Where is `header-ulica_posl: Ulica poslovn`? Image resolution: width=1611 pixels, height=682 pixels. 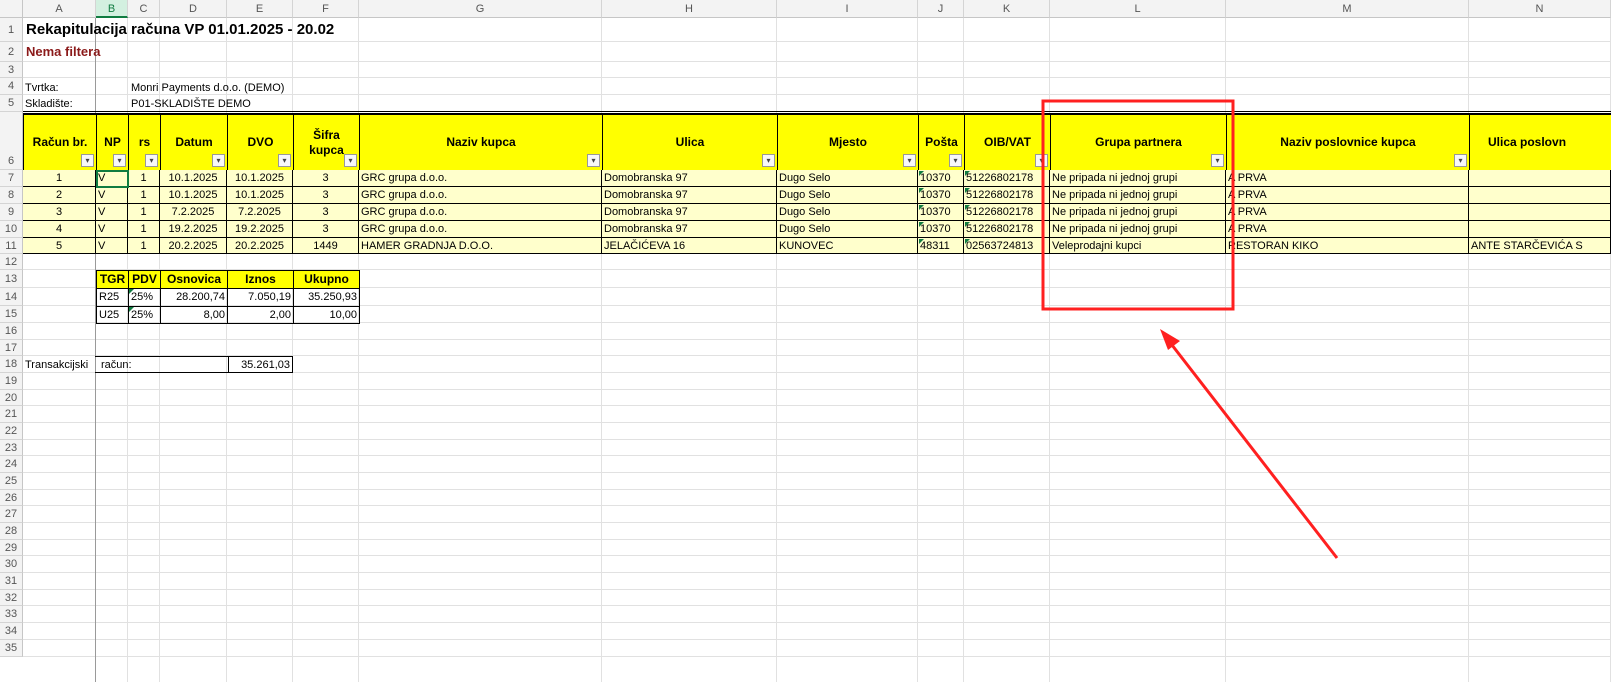 header-ulica_posl: Ulica poslovn is located at coordinates (1540, 142).